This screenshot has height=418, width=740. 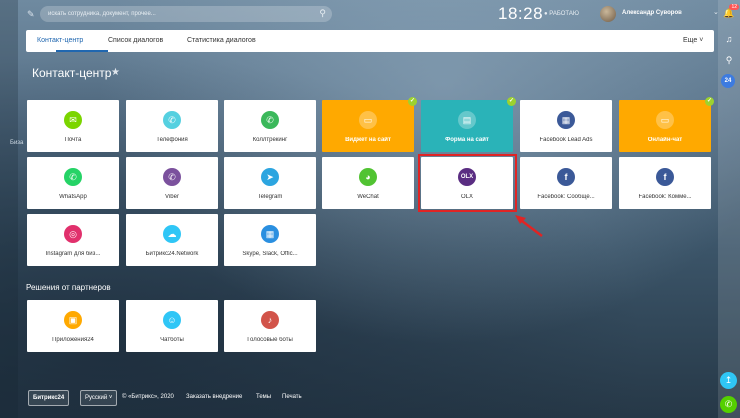 I want to click on more-label: Еще, so click(x=690, y=40).